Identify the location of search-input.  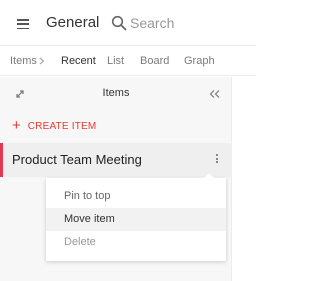
(185, 23).